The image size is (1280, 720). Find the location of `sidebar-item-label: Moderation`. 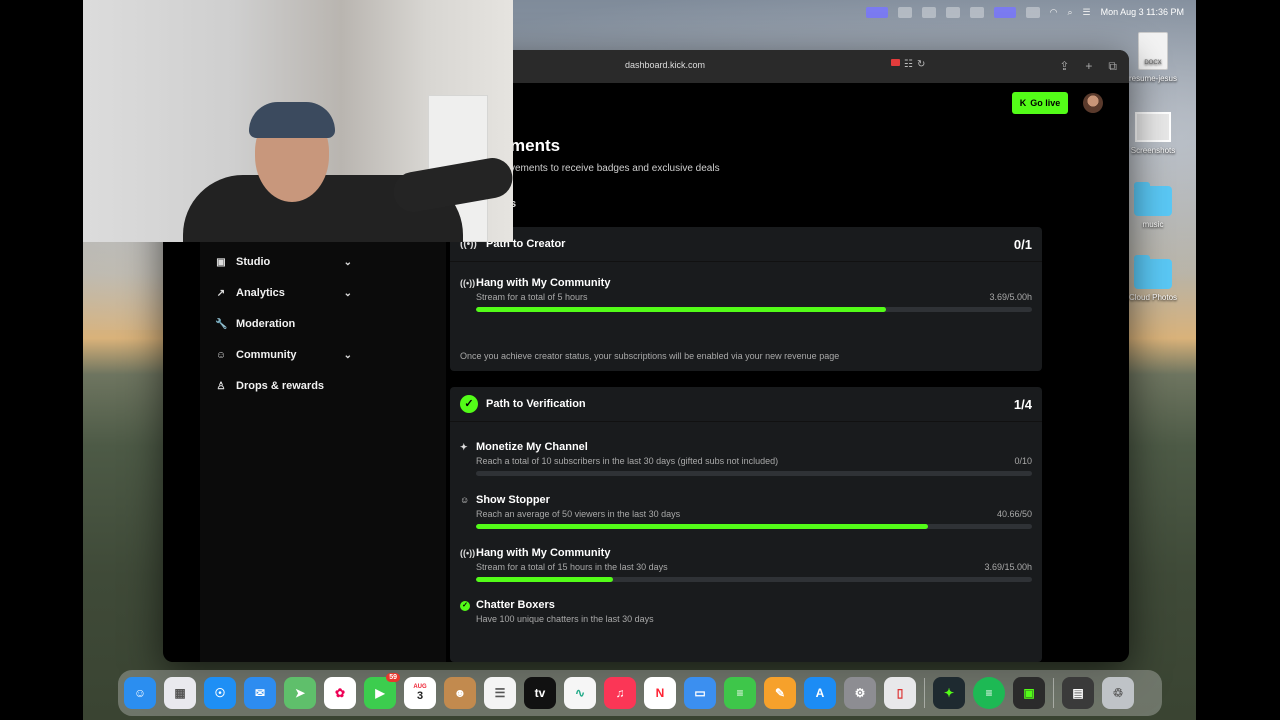

sidebar-item-label: Moderation is located at coordinates (266, 324).